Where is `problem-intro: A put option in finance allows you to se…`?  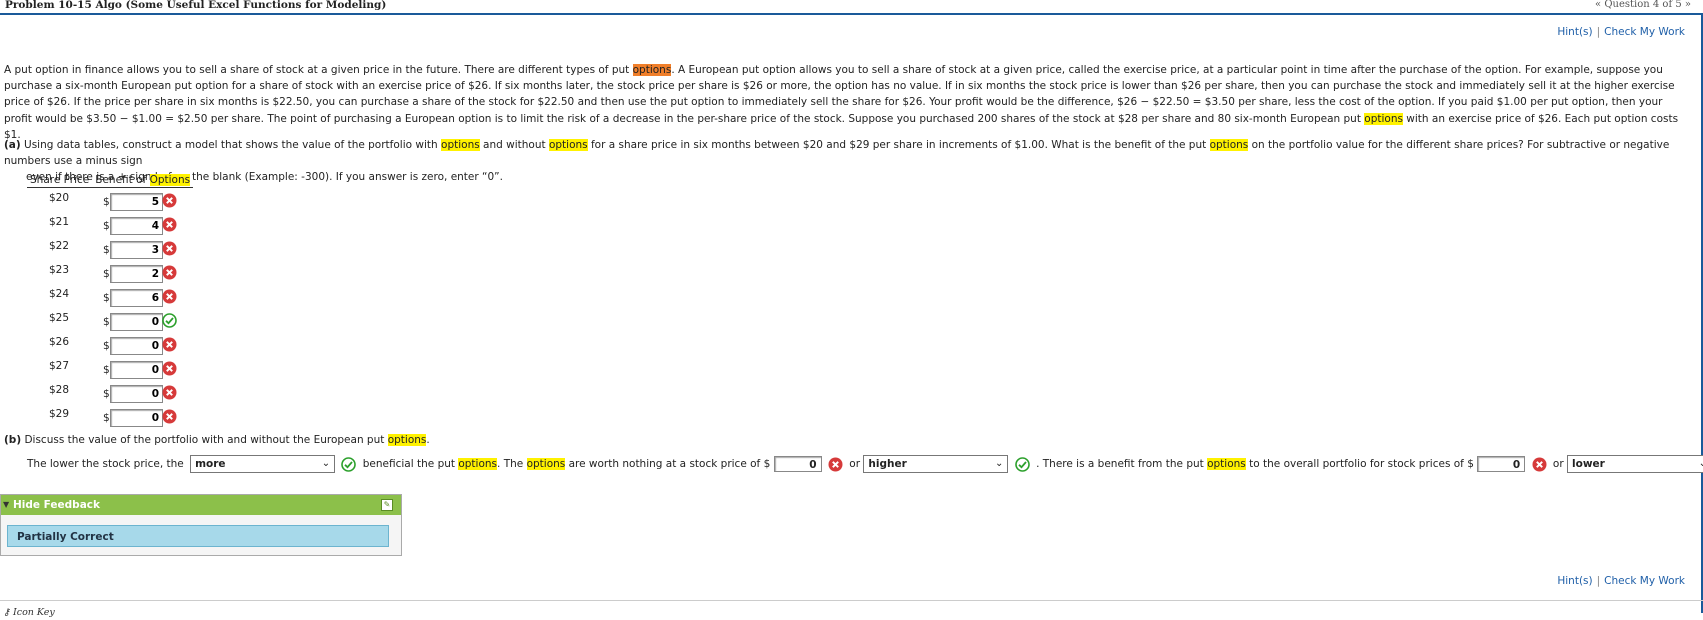
problem-intro: A put option in finance allows you to se… is located at coordinates (841, 102).